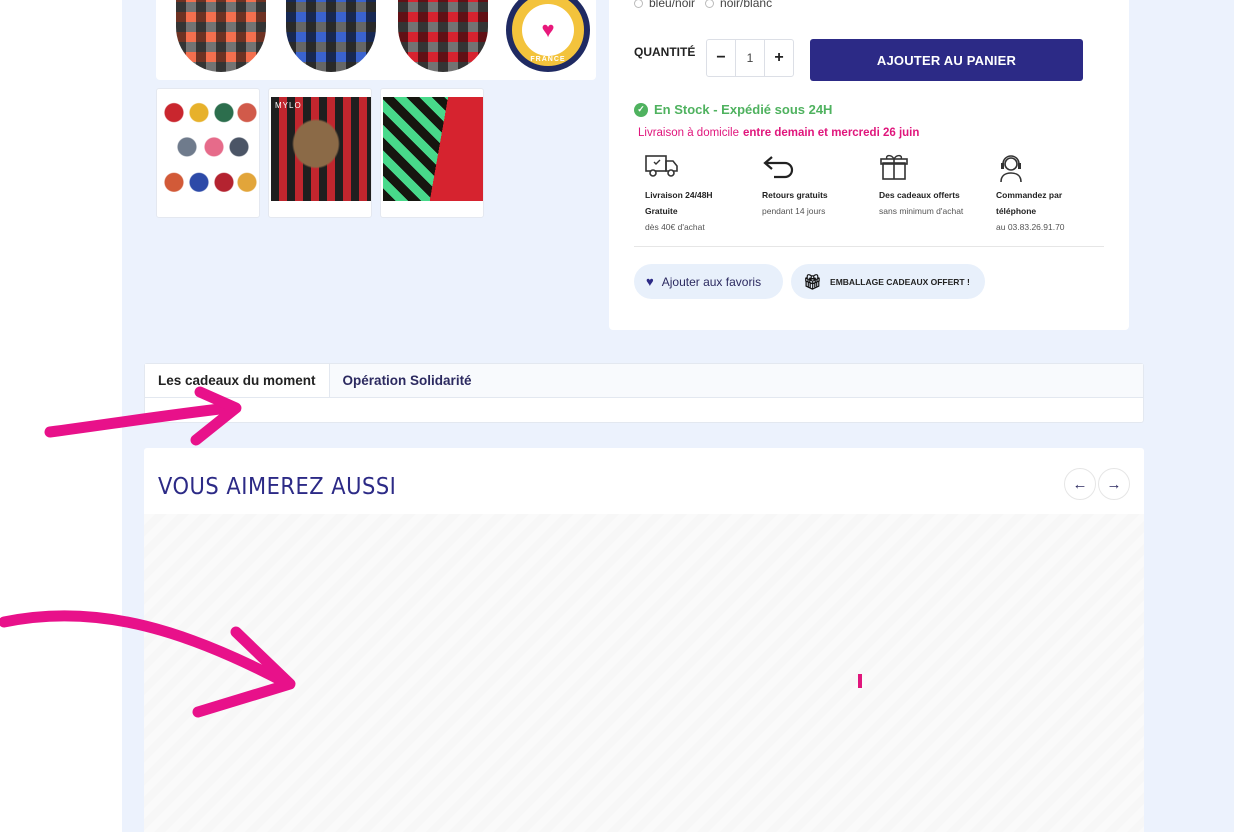 This screenshot has width=1234, height=832. I want to click on tab-cadeaux-du-moment: Les cadeaux du moment, so click(237, 380).